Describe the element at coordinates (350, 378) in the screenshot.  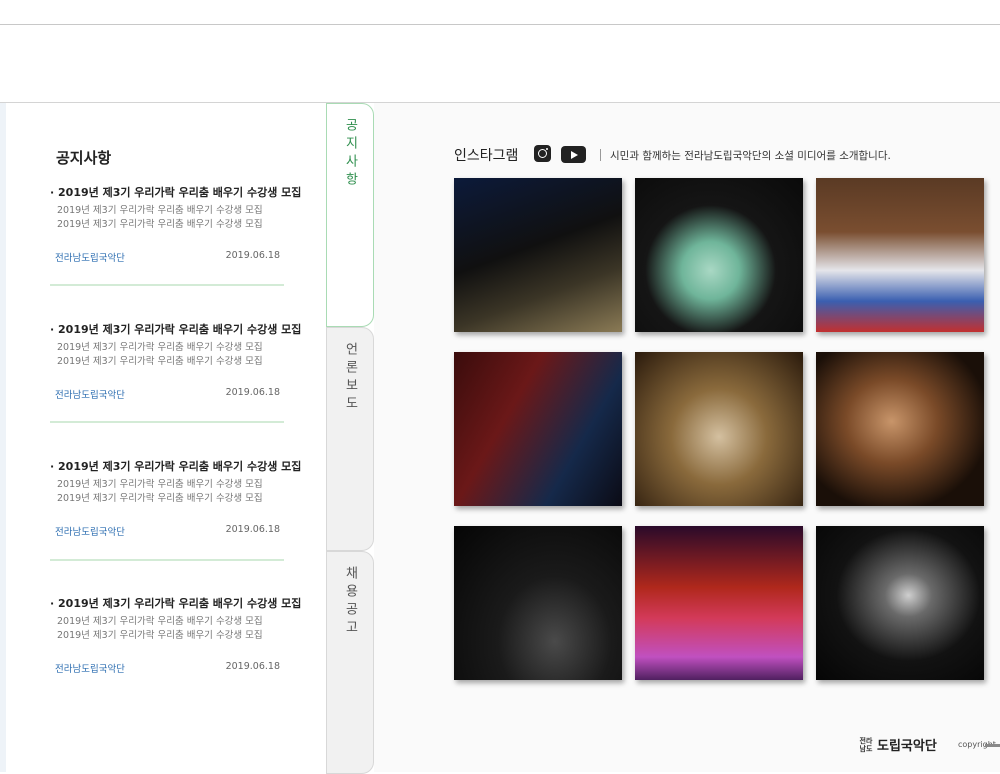
I see `tab-press-label: 언론보도` at that location.